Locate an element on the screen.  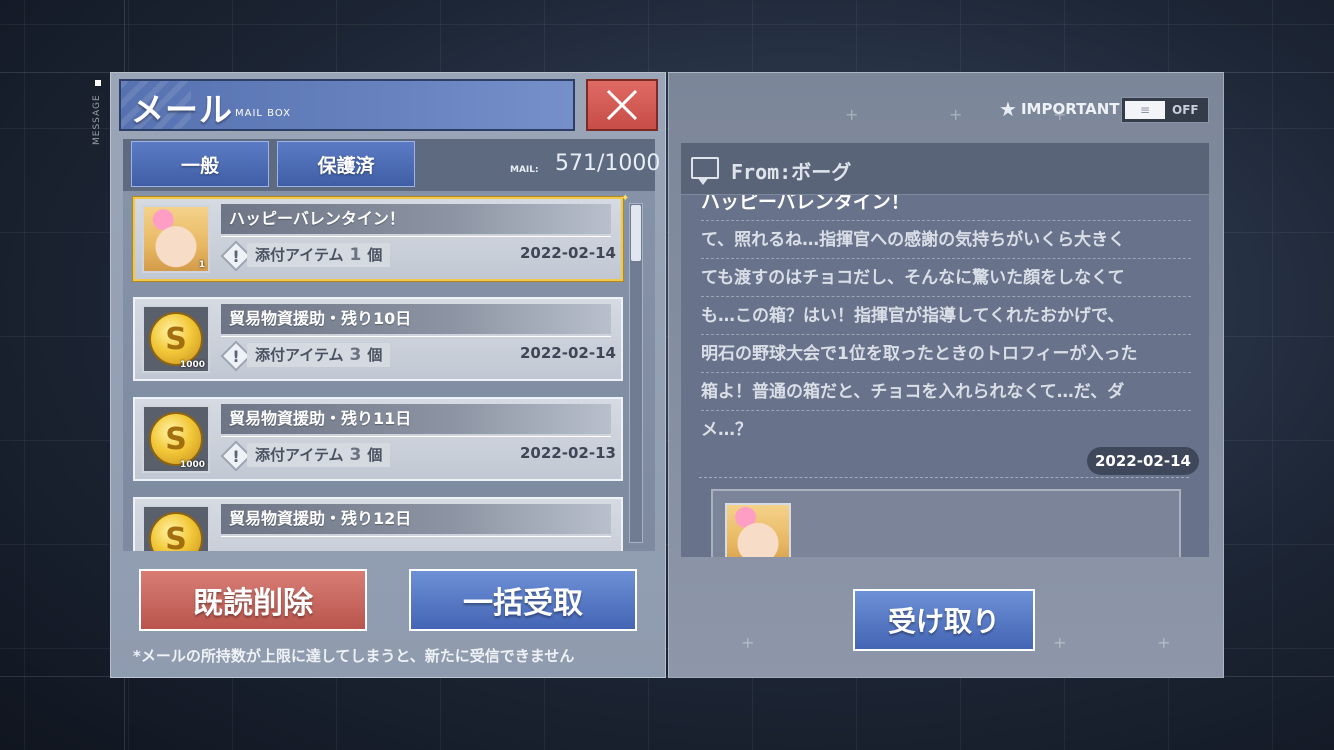
message-line: メ…？ is located at coordinates (726, 430).